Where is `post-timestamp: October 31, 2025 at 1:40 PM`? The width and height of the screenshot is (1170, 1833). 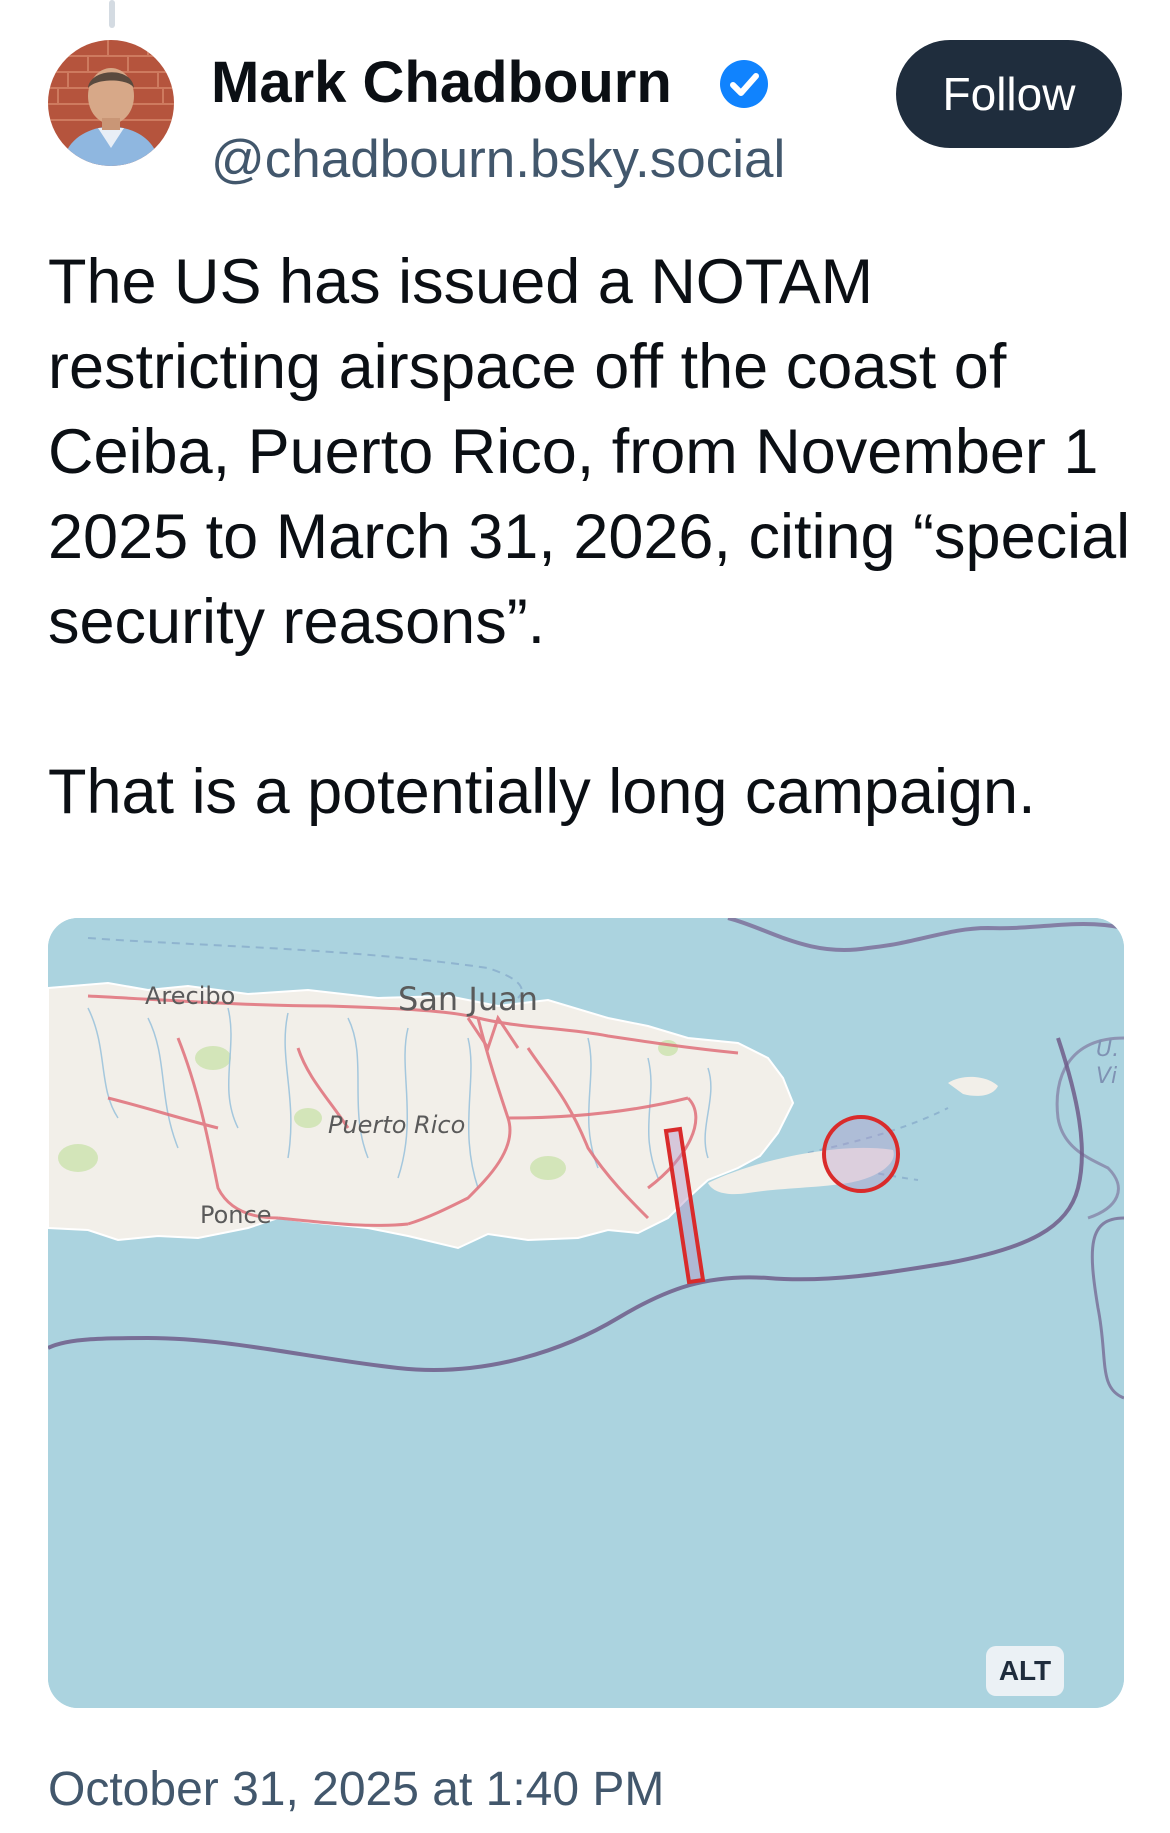
post-timestamp: October 31, 2025 at 1:40 PM is located at coordinates (356, 1790).